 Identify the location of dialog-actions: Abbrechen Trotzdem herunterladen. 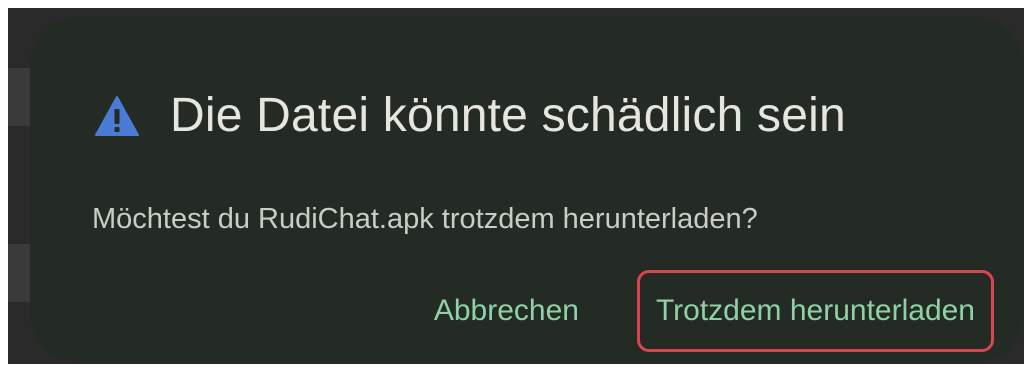
(714, 311).